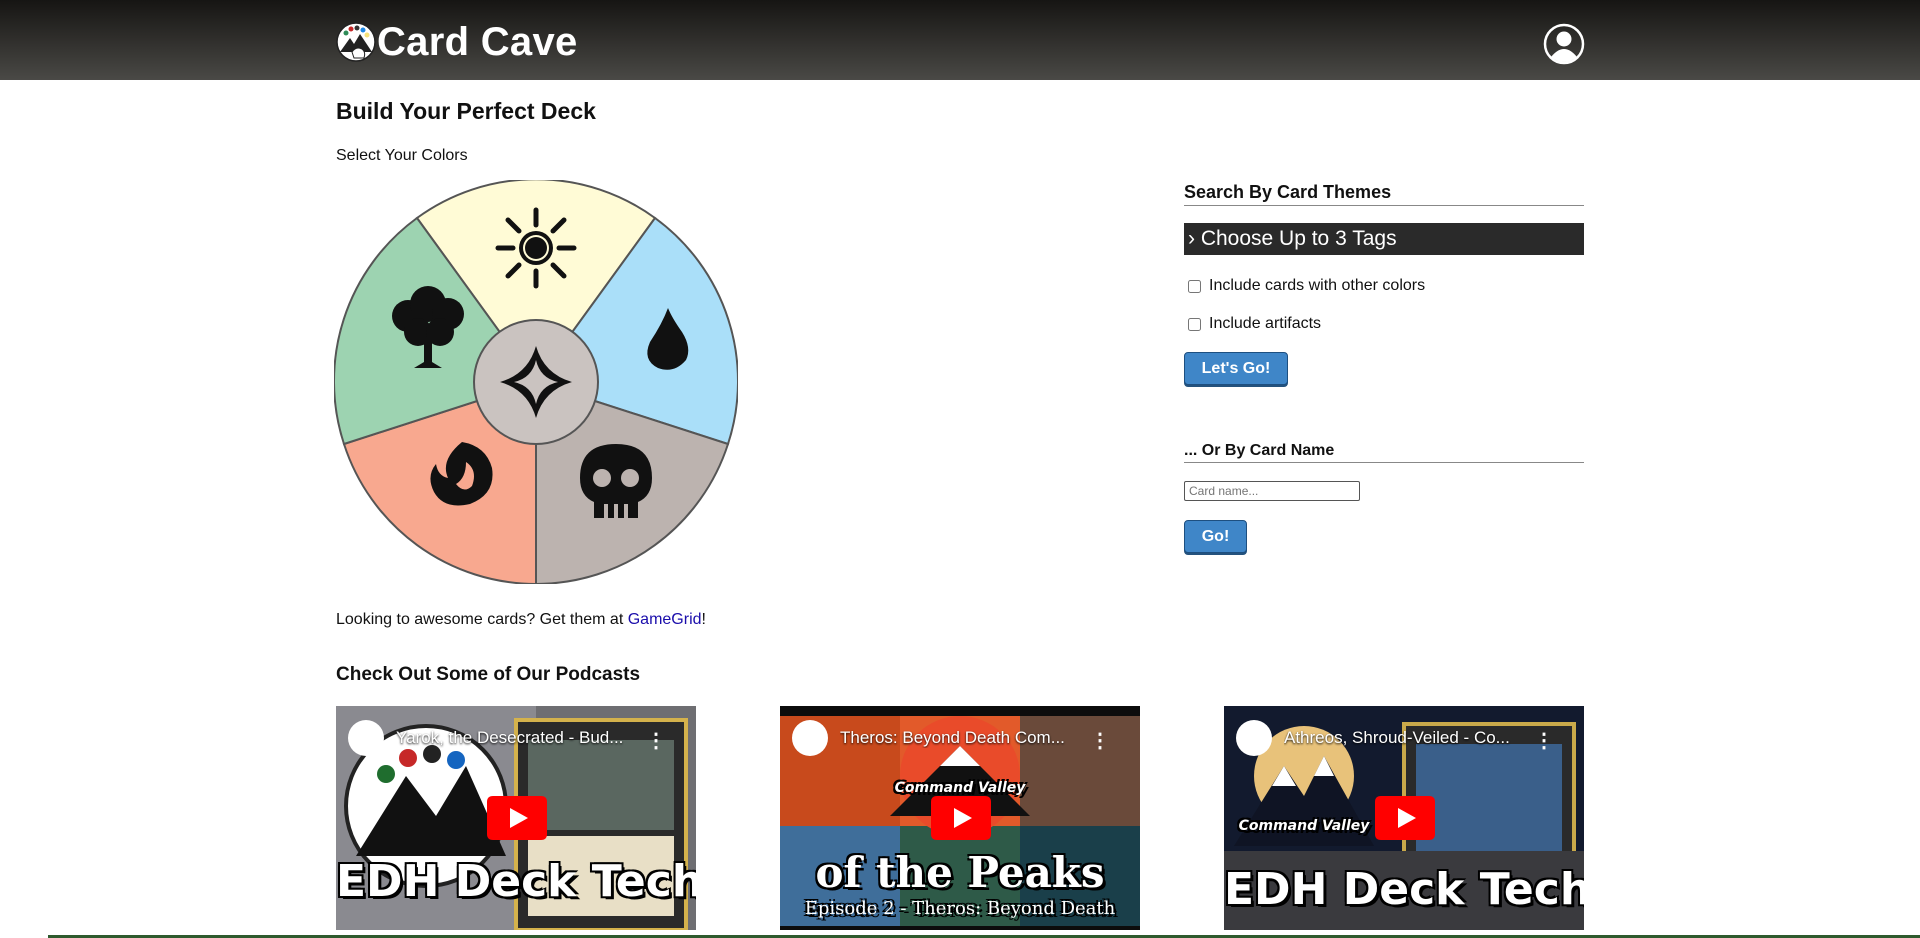  What do you see at coordinates (402, 155) in the screenshot?
I see `select-colors-label: Select Your Colors` at bounding box center [402, 155].